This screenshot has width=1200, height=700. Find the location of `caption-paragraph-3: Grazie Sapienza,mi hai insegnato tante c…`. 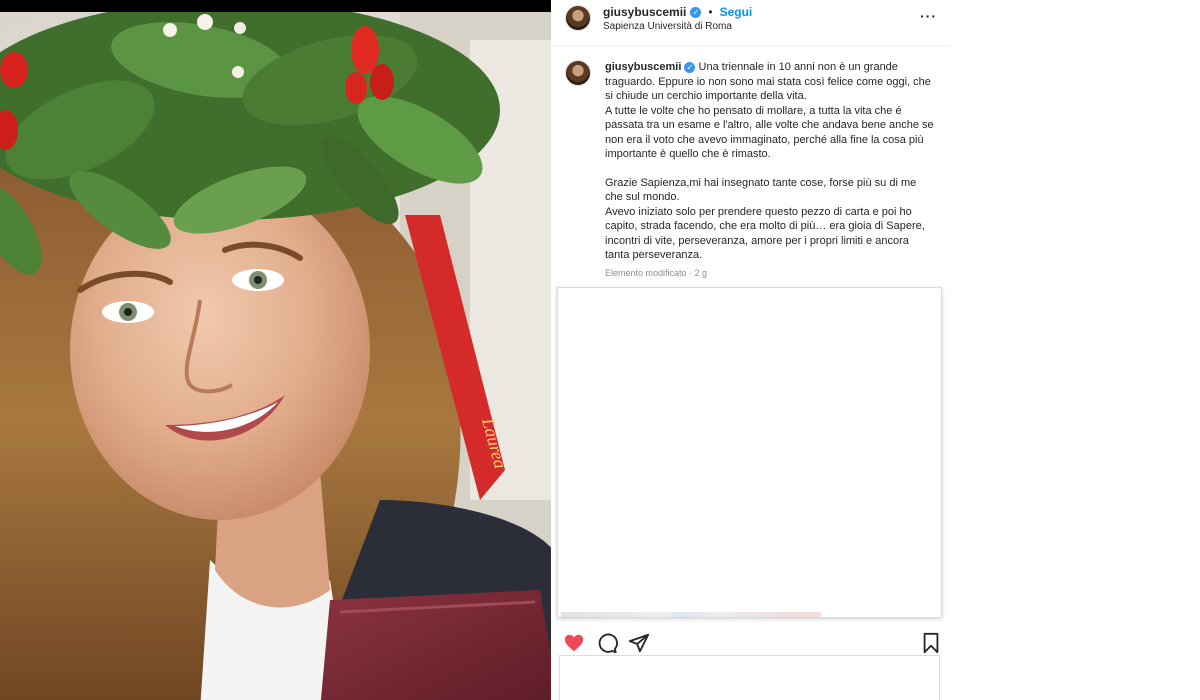

caption-paragraph-3: Grazie Sapienza,mi hai insegnato tante c… is located at coordinates (761, 190).